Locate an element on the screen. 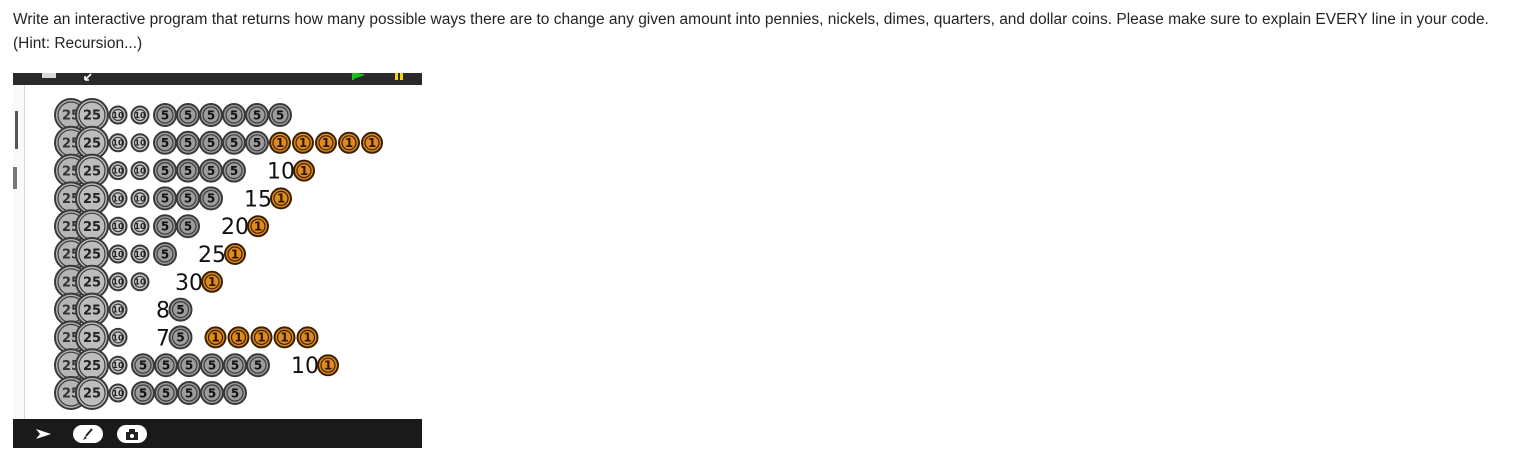  coin-row: 25 25 10 10 5 5 5 5 5 1 1 1 1 1 is located at coordinates (218, 142).